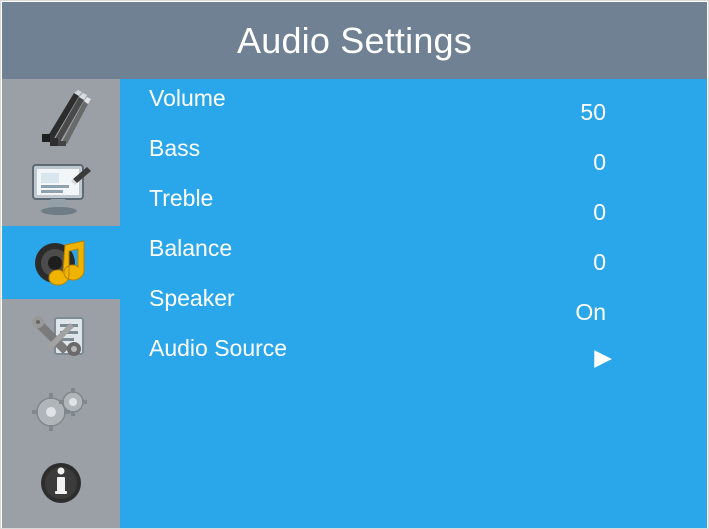  I want to click on monitor-icon, so click(61, 189).